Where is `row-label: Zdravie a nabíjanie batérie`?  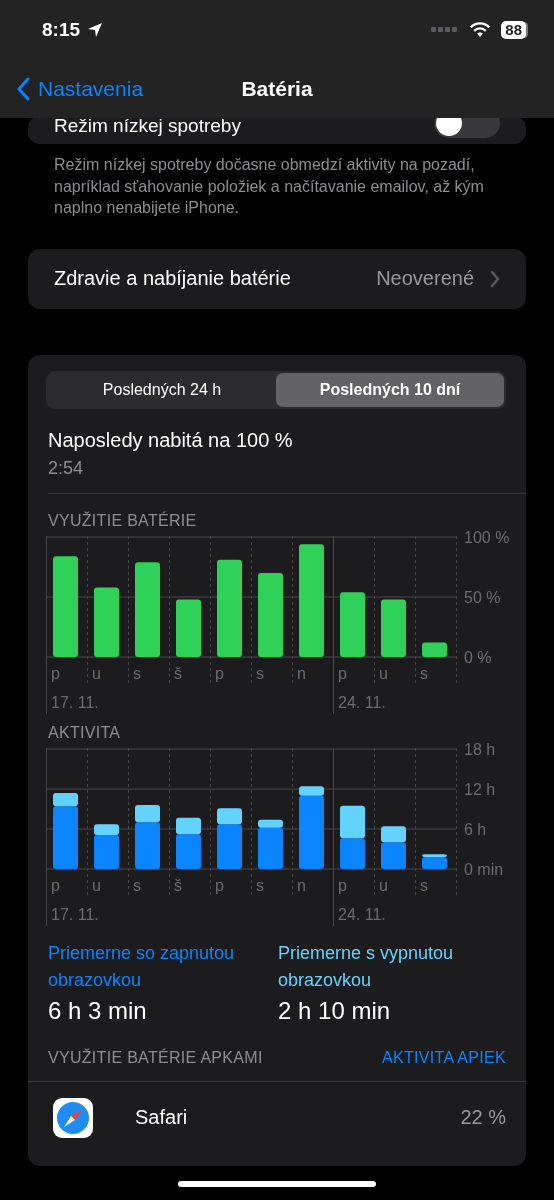 row-label: Zdravie a nabíjanie batérie is located at coordinates (172, 278).